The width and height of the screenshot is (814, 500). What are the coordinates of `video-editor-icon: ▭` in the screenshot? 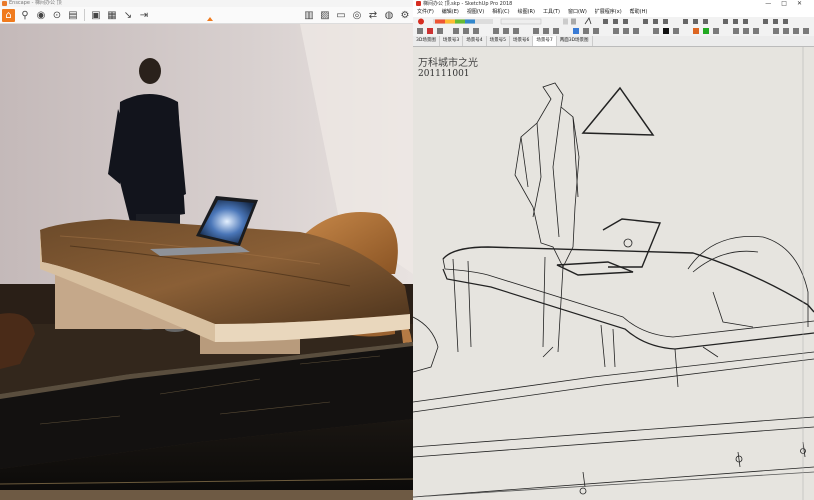 It's located at (341, 15).